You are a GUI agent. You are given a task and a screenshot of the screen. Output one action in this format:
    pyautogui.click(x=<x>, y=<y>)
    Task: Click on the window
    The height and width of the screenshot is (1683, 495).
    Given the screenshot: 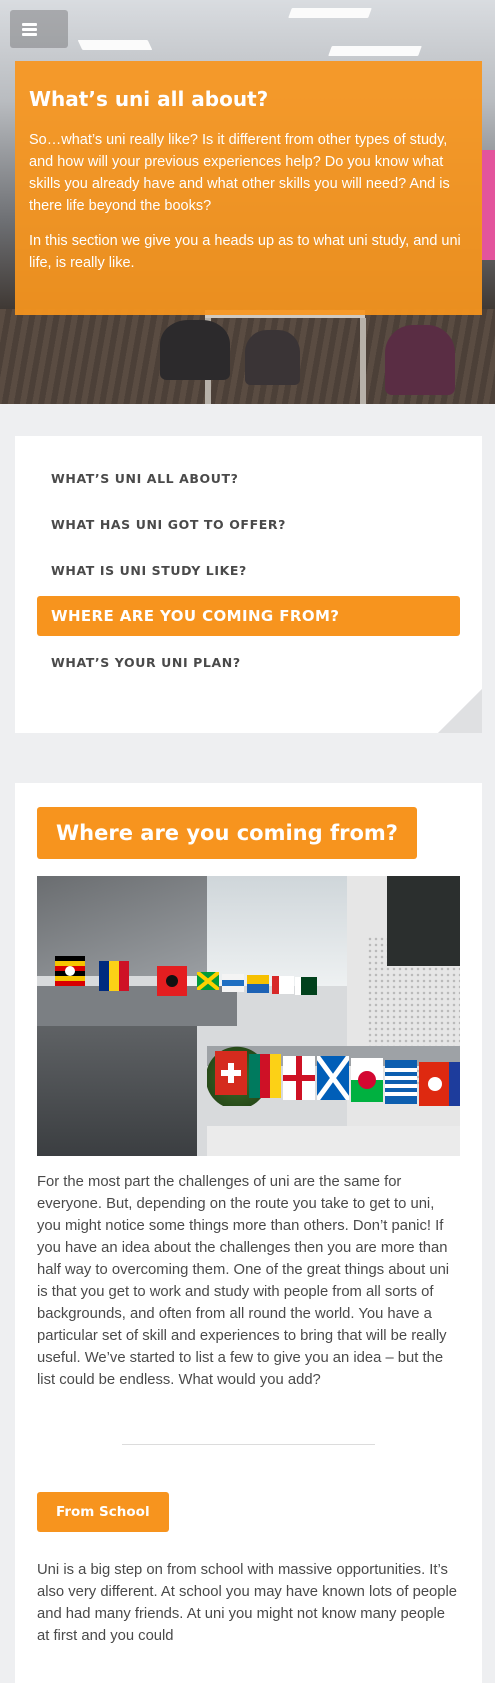 What is the action you would take?
    pyautogui.click(x=423, y=921)
    